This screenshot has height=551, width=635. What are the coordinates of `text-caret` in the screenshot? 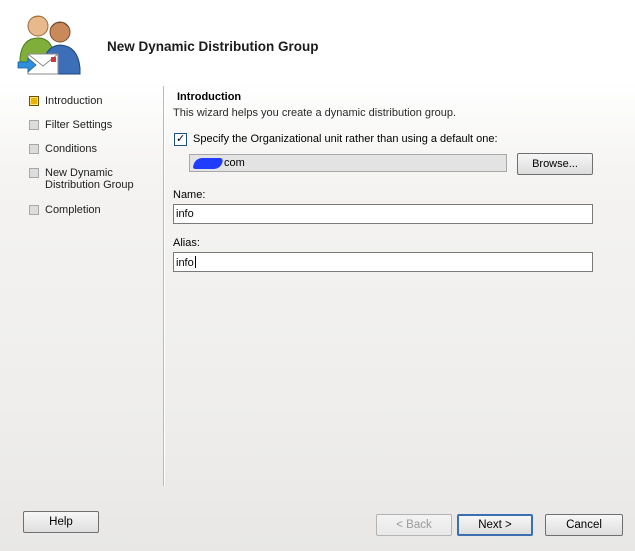 It's located at (195, 262).